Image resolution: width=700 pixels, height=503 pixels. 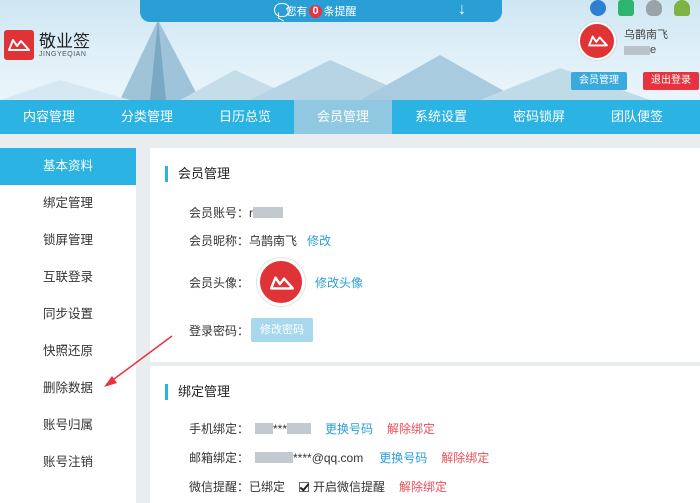 I want to click on phone-label: 手机绑定：, so click(x=219, y=429).